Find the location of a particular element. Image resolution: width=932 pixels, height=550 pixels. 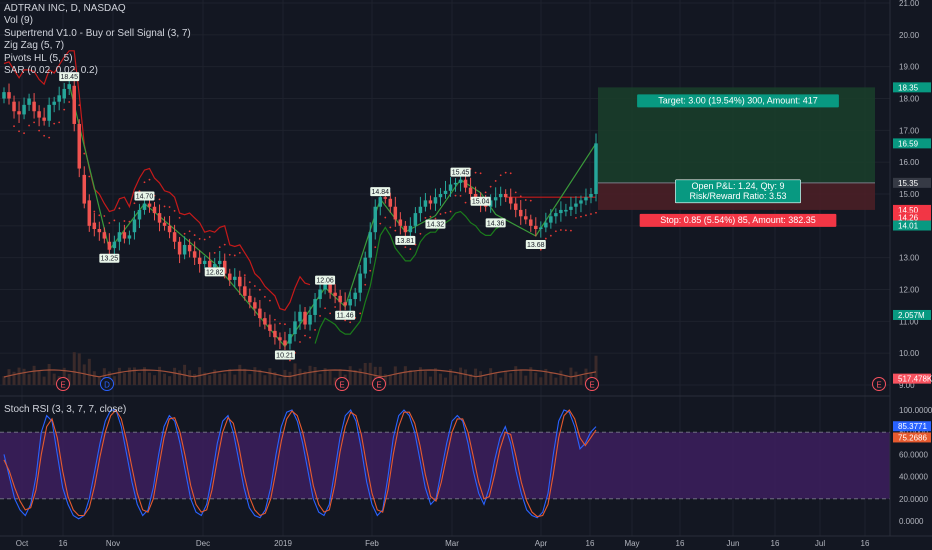

event-letter: D is located at coordinates (107, 385).